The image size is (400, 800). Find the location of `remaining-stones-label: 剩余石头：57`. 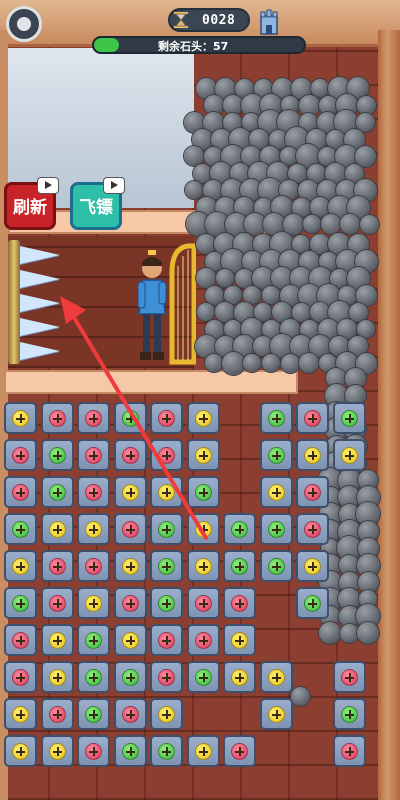

remaining-stones-label: 剩余石头：57 is located at coordinates (193, 46).